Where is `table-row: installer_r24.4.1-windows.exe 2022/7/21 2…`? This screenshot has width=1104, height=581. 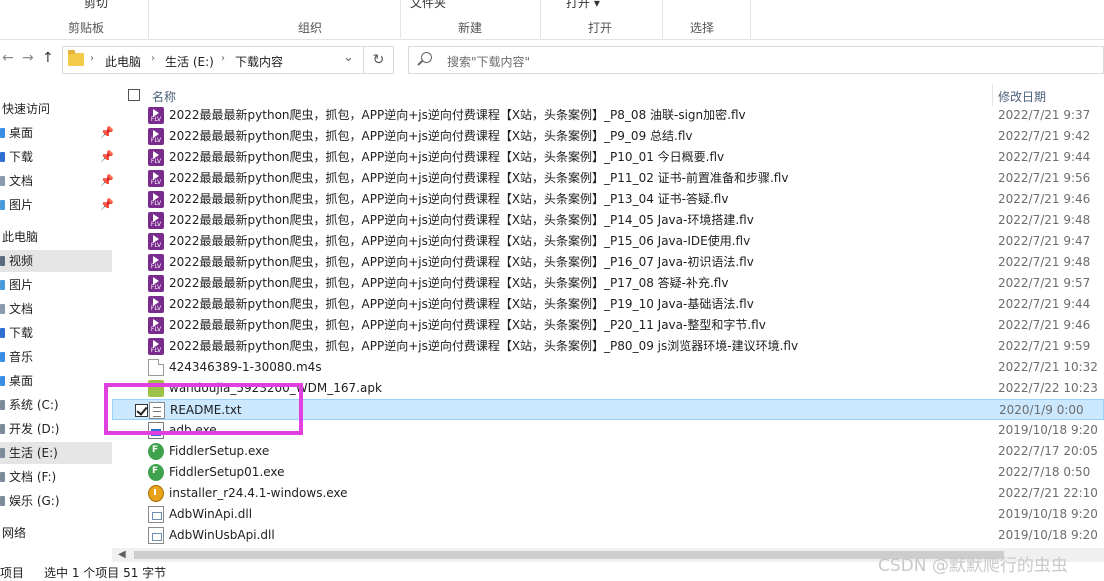 table-row: installer_r24.4.1-windows.exe 2022/7/21 2… is located at coordinates (608, 493).